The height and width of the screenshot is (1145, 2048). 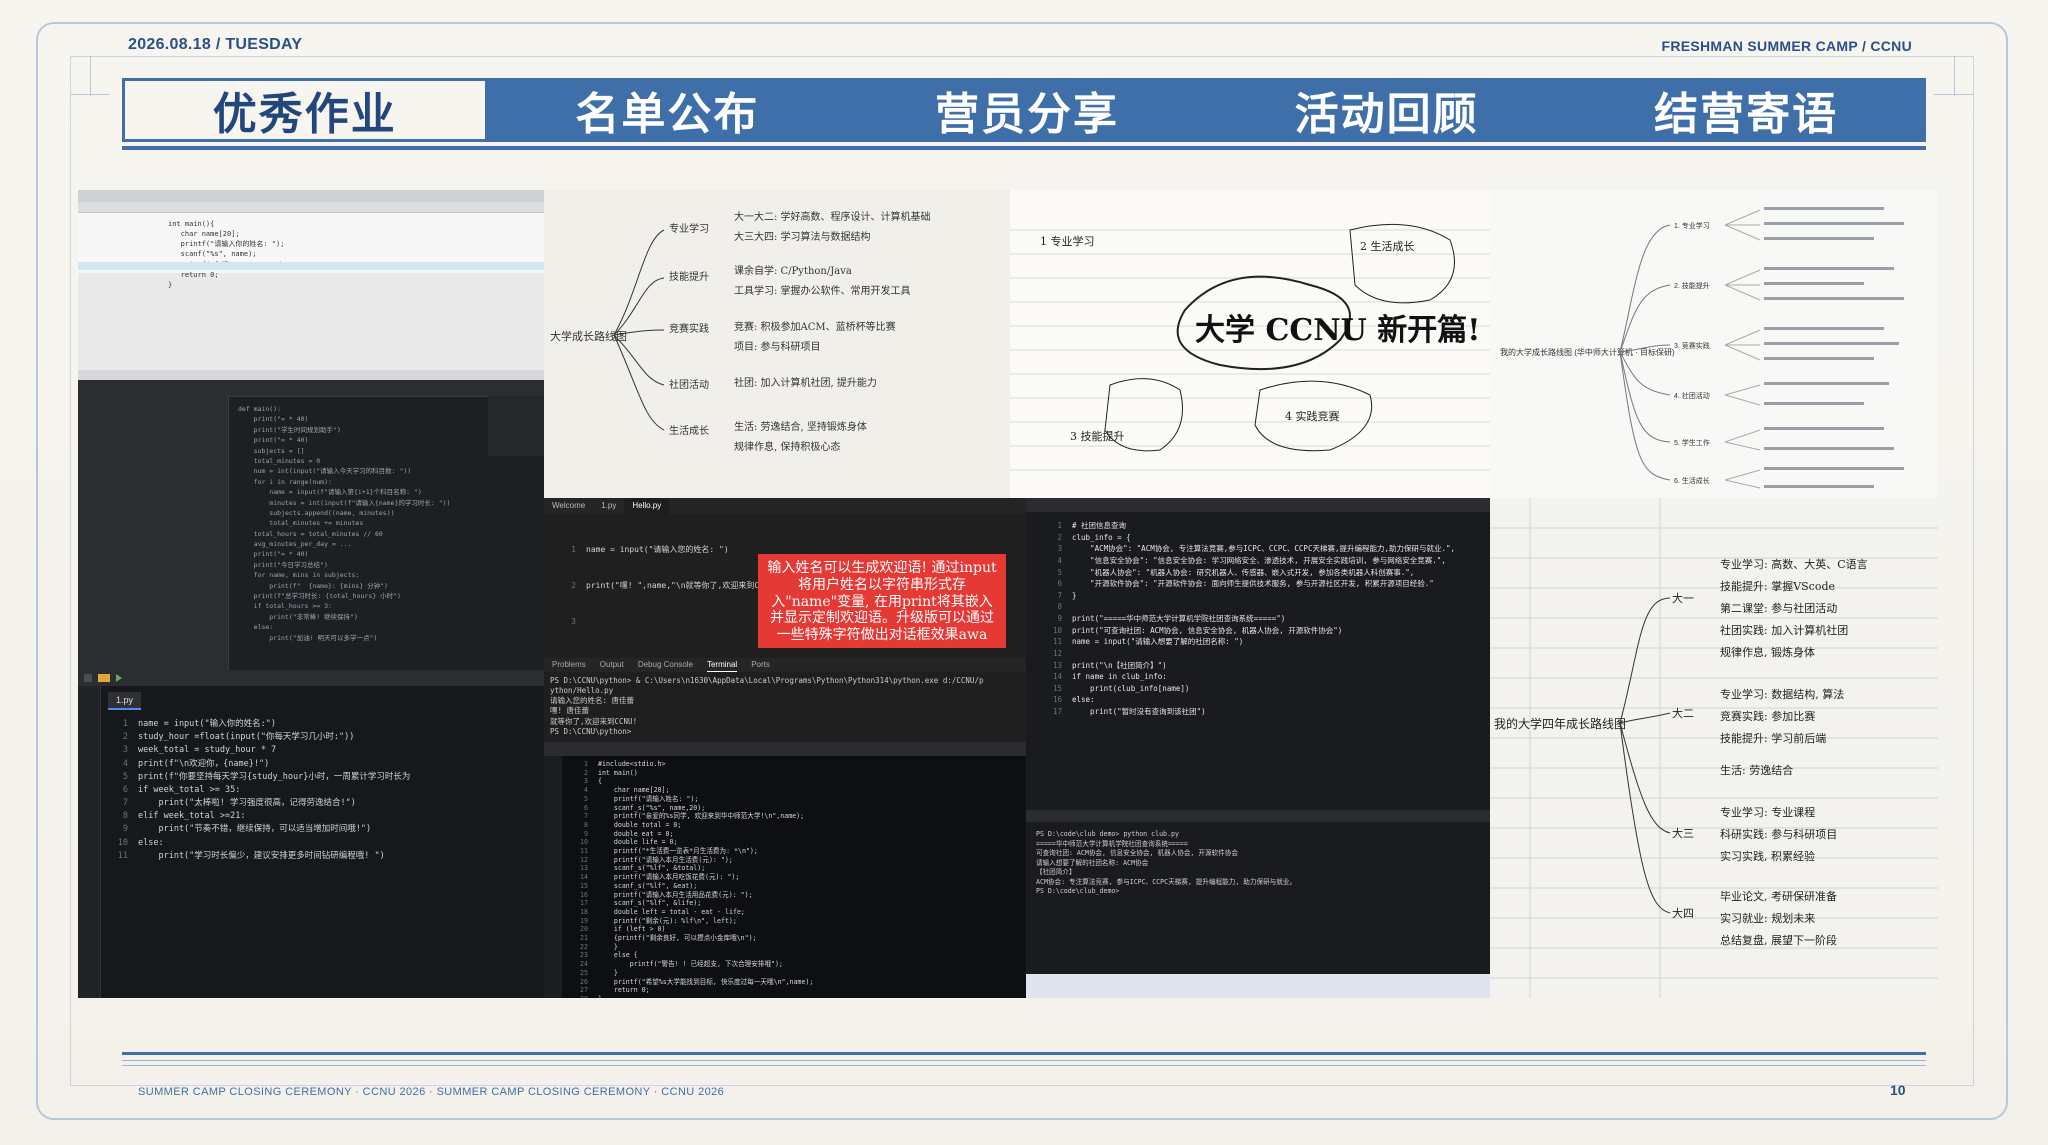 What do you see at coordinates (1778, 940) in the screenshot?
I see `svg-text: 总结复盘, 展望下一阶段` at bounding box center [1778, 940].